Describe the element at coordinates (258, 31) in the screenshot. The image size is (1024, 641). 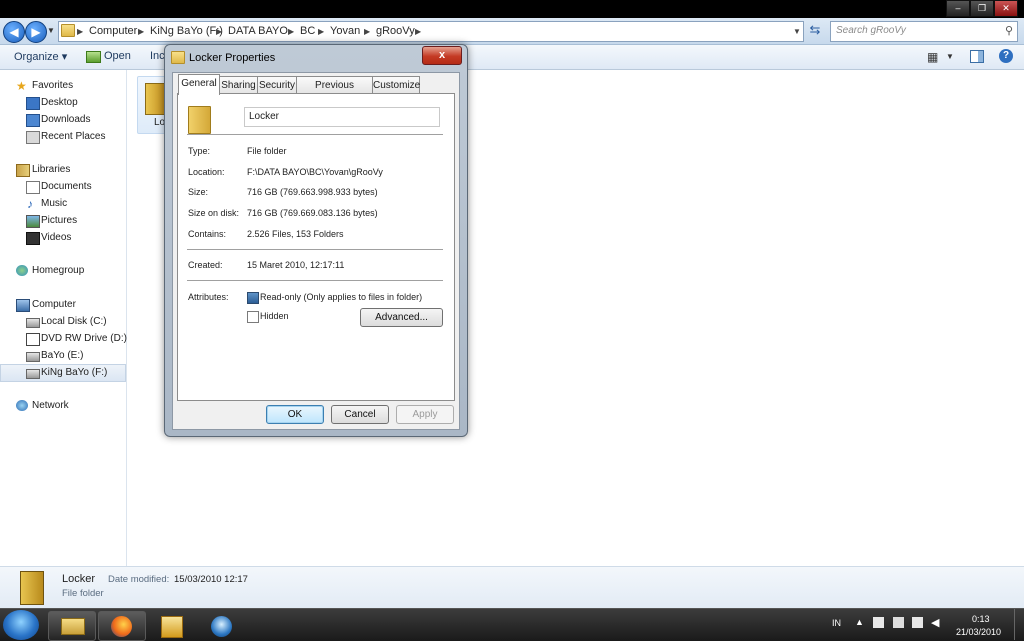
I see `breadcrumb-data-bayo: DATA BAYO` at that location.